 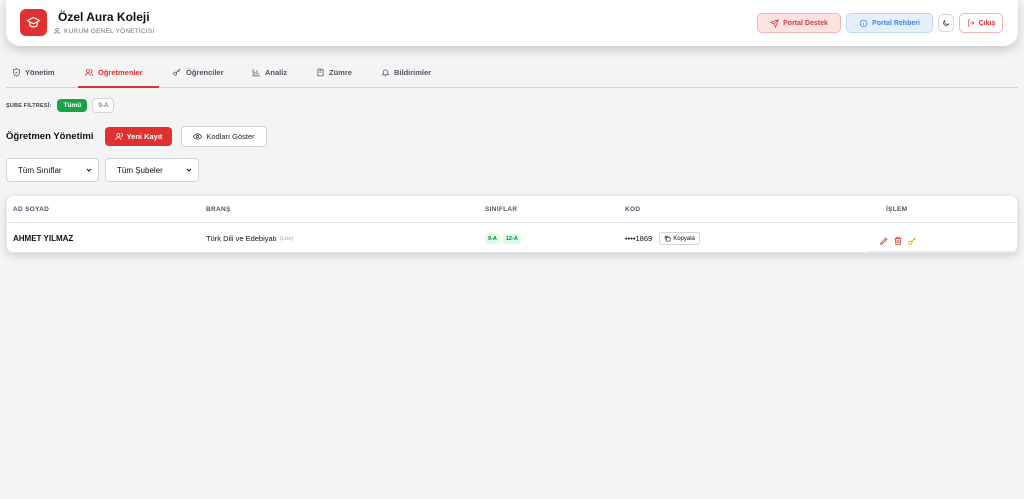 I want to click on info-icon, so click(x=863, y=23).